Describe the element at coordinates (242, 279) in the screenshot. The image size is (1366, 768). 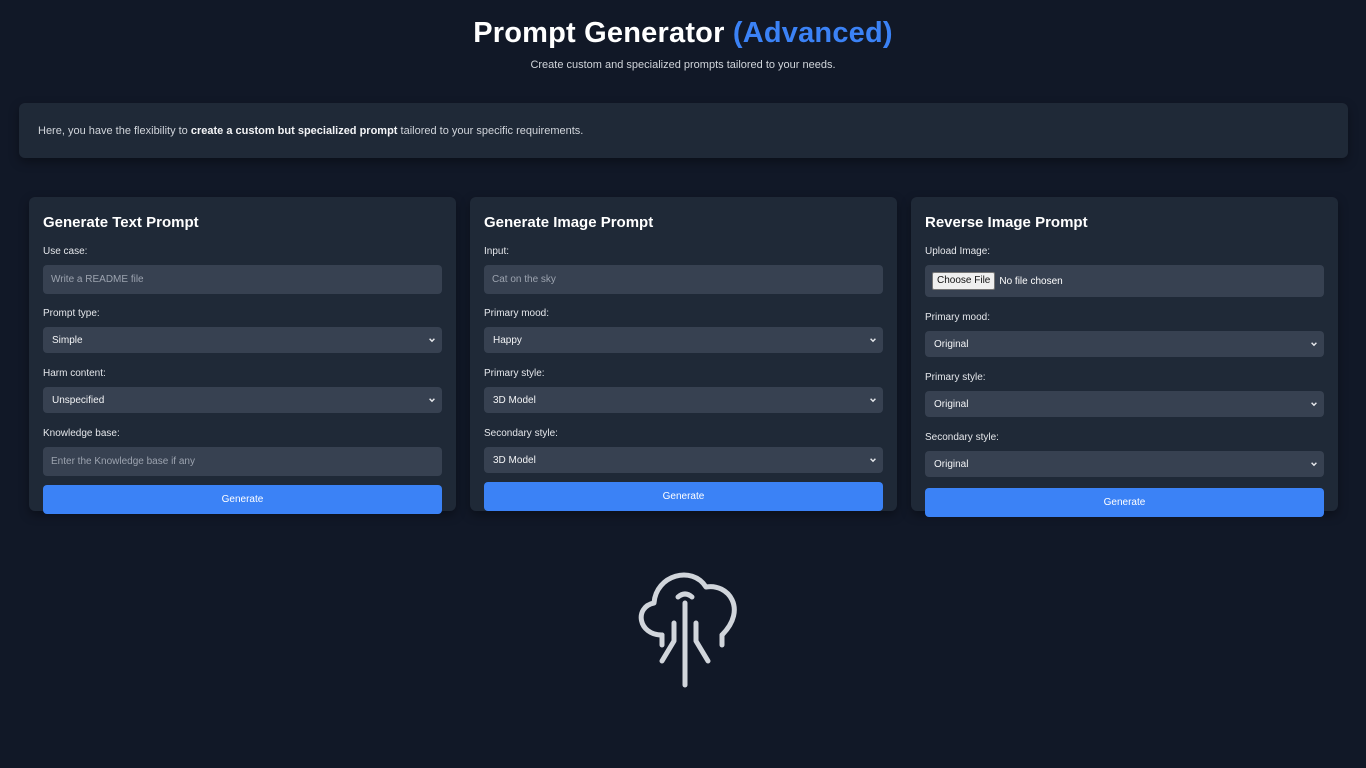
I see `use-case-input` at that location.